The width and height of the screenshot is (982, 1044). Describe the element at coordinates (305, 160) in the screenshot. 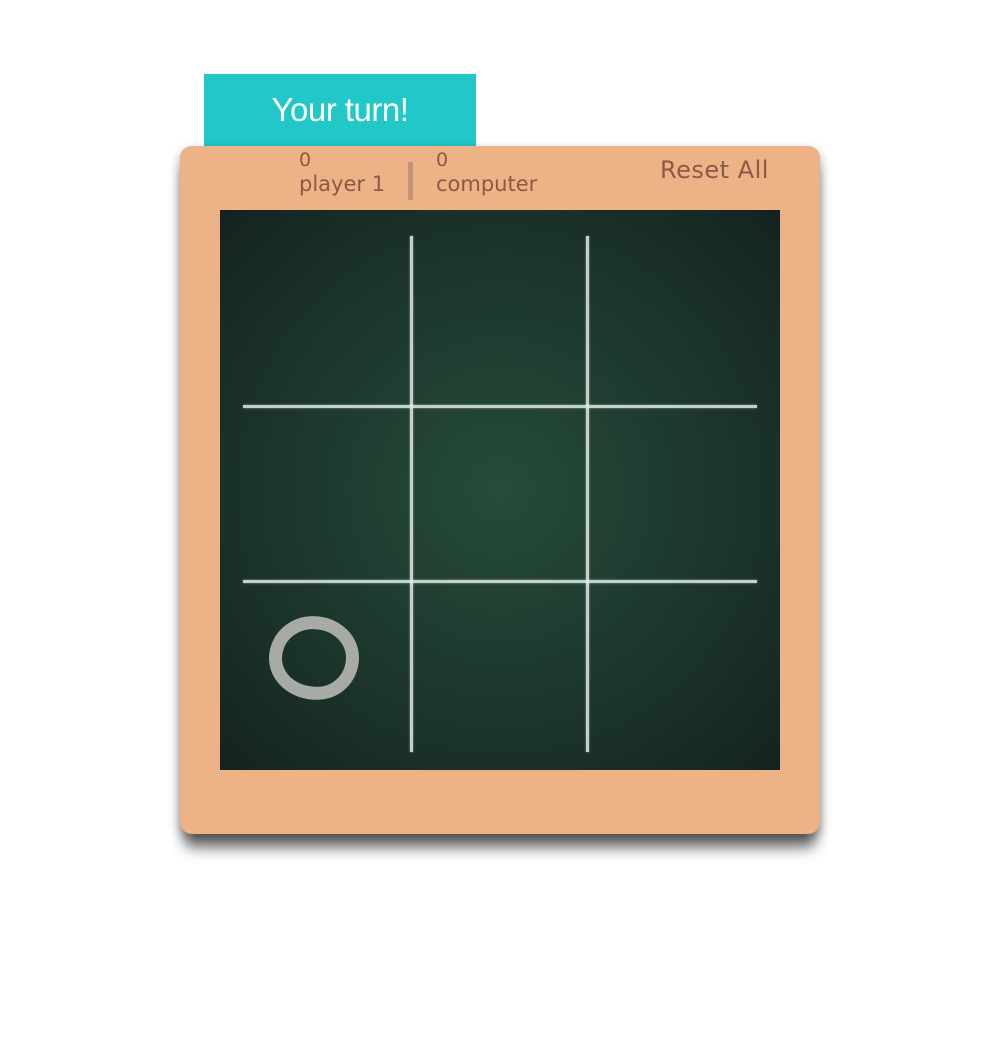

I see `player-score-count: 0` at that location.